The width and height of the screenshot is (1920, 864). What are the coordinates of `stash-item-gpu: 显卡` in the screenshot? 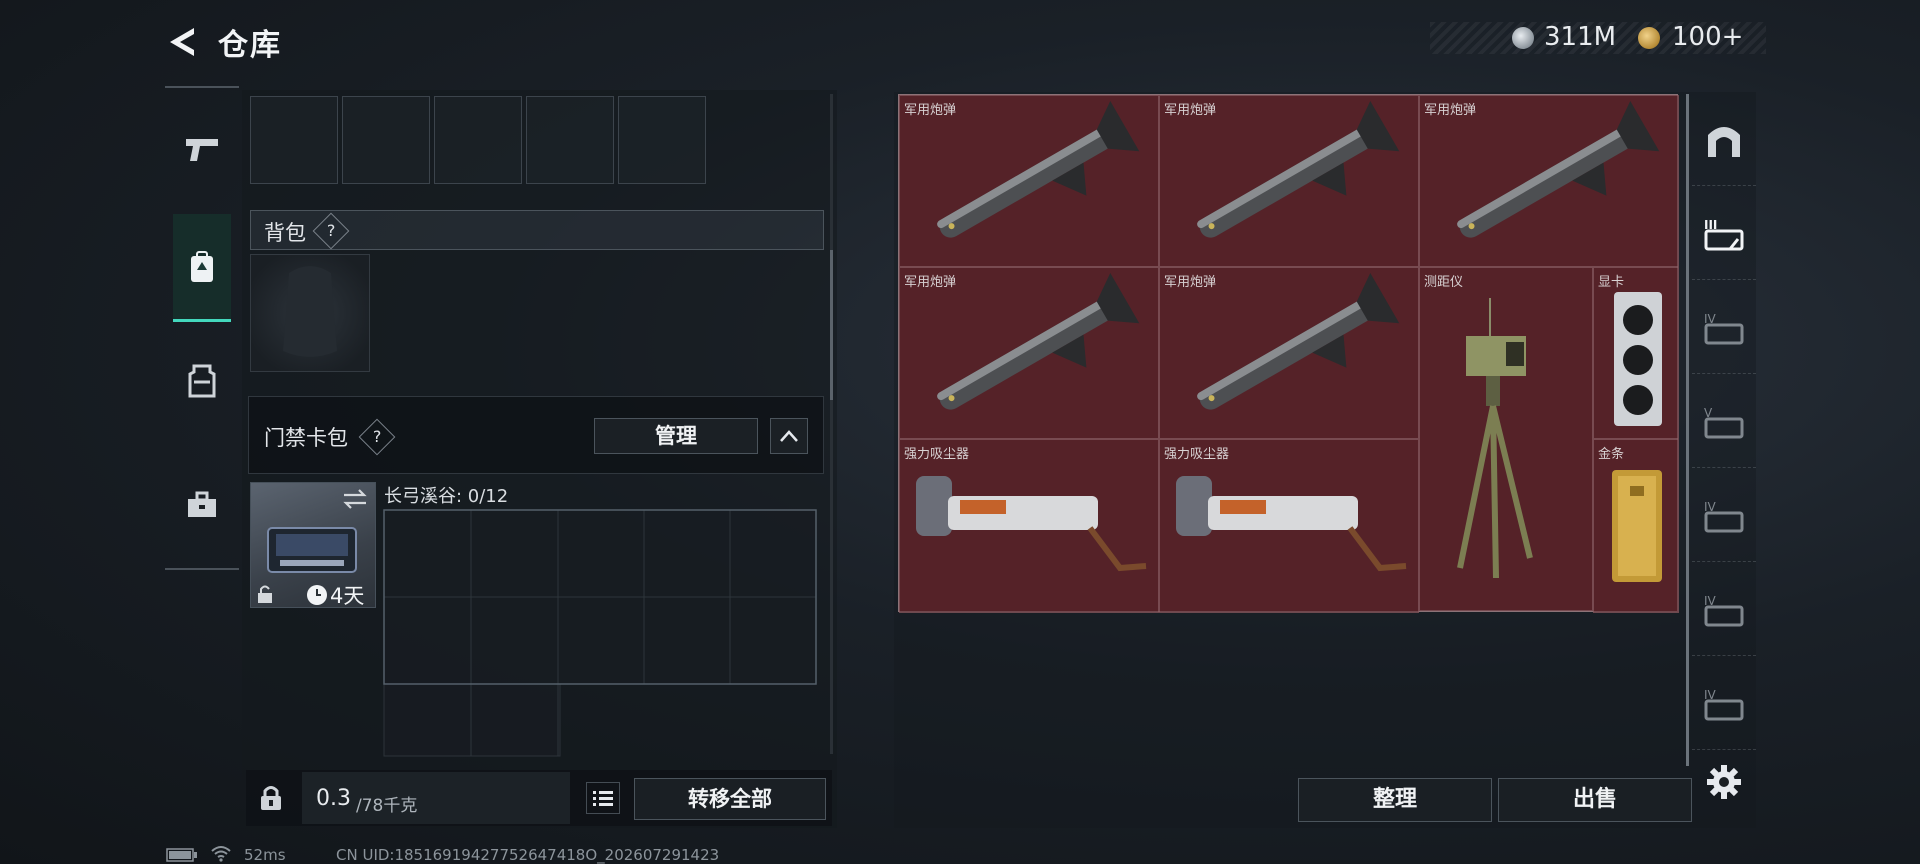 It's located at (1636, 353).